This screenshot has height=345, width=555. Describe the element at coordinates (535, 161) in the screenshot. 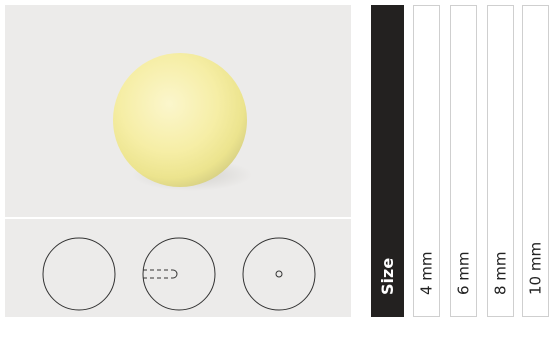

I see `size-option-10mm: 10 mm` at that location.